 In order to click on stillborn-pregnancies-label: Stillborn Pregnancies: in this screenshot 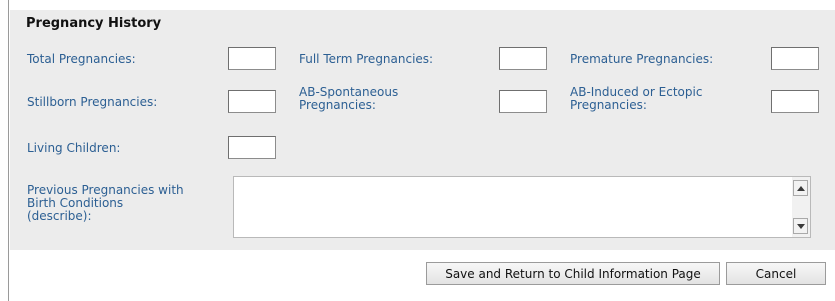, I will do `click(92, 102)`.